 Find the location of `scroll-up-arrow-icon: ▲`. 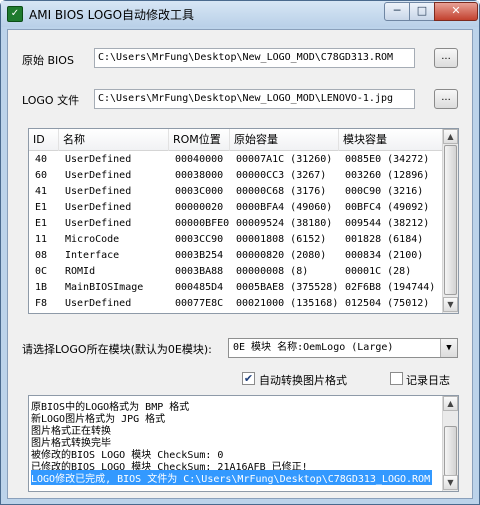

scroll-up-arrow-icon: ▲ is located at coordinates (450, 136).